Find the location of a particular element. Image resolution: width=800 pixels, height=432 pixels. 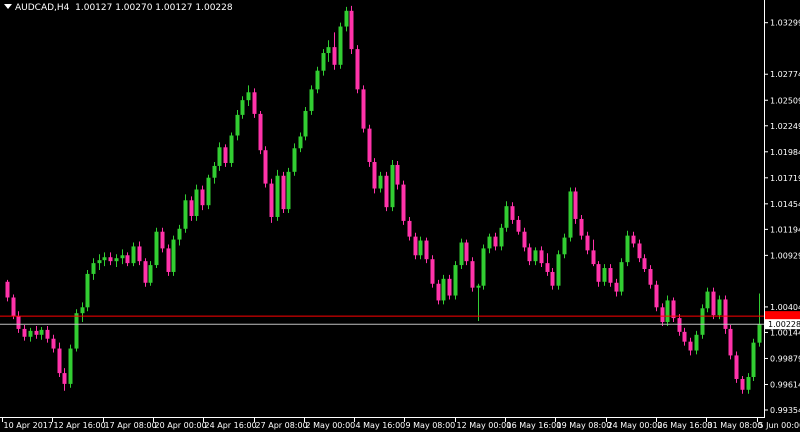

price-tick-label: 1.01984 is located at coordinates (785, 152).